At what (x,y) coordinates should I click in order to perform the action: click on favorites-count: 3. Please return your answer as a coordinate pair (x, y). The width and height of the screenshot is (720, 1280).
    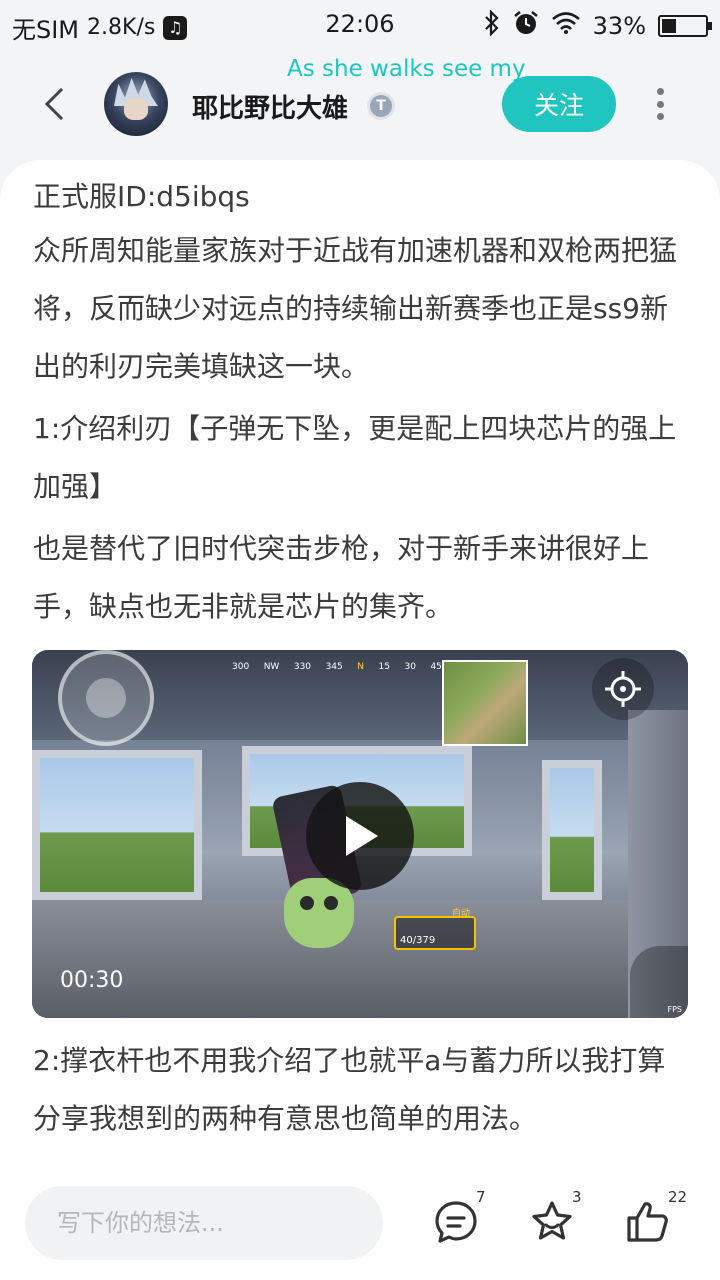
    Looking at the image, I should click on (577, 1197).